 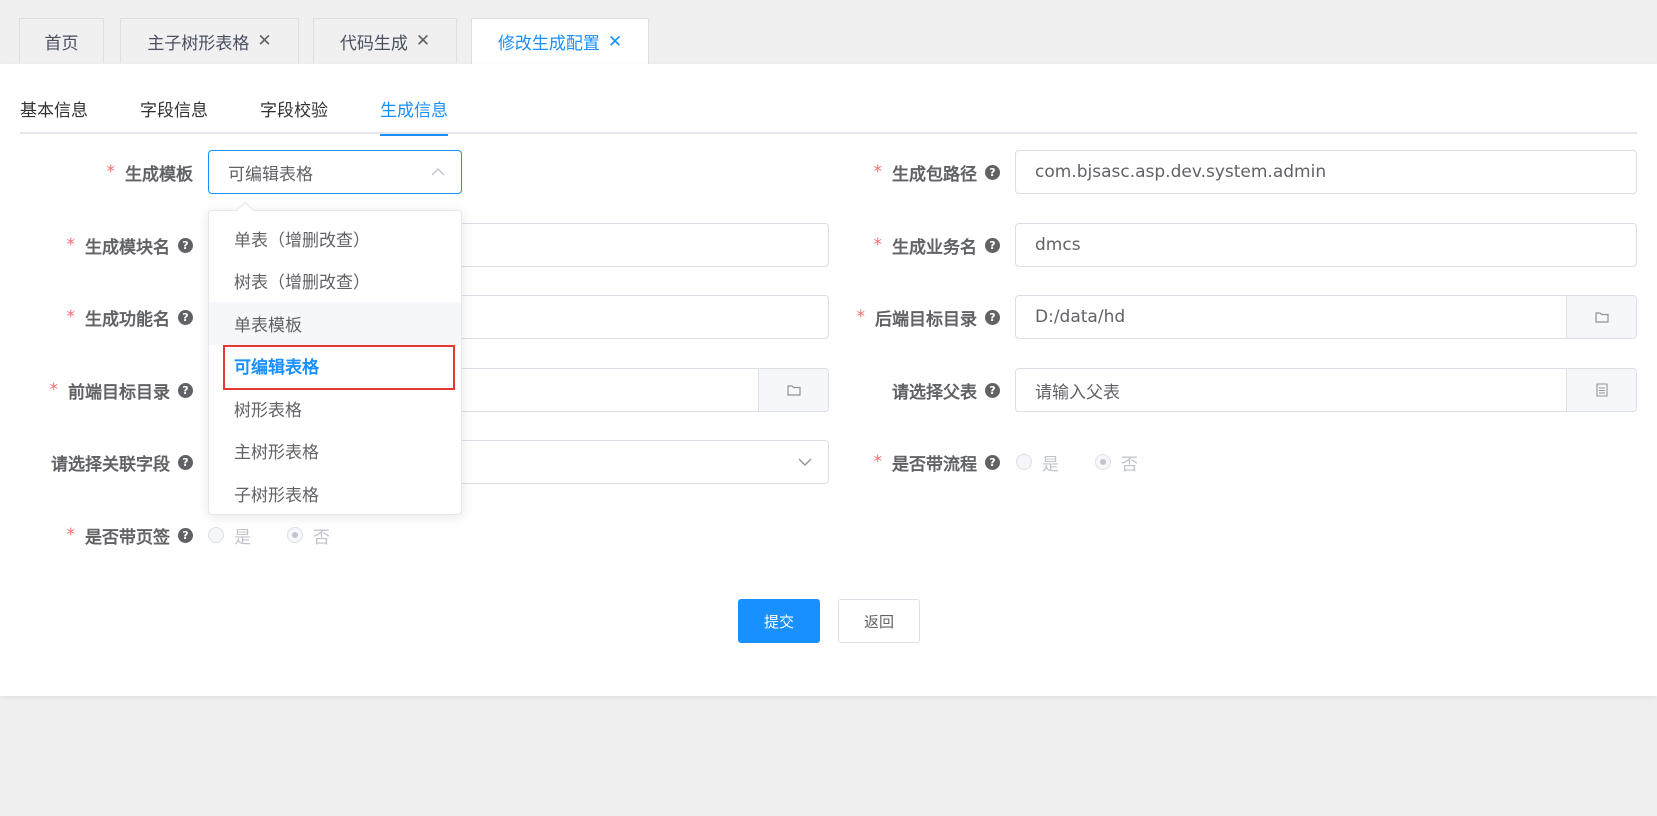 What do you see at coordinates (106, 462) in the screenshot?
I see `relation-field-label: 请选择关联字段?` at bounding box center [106, 462].